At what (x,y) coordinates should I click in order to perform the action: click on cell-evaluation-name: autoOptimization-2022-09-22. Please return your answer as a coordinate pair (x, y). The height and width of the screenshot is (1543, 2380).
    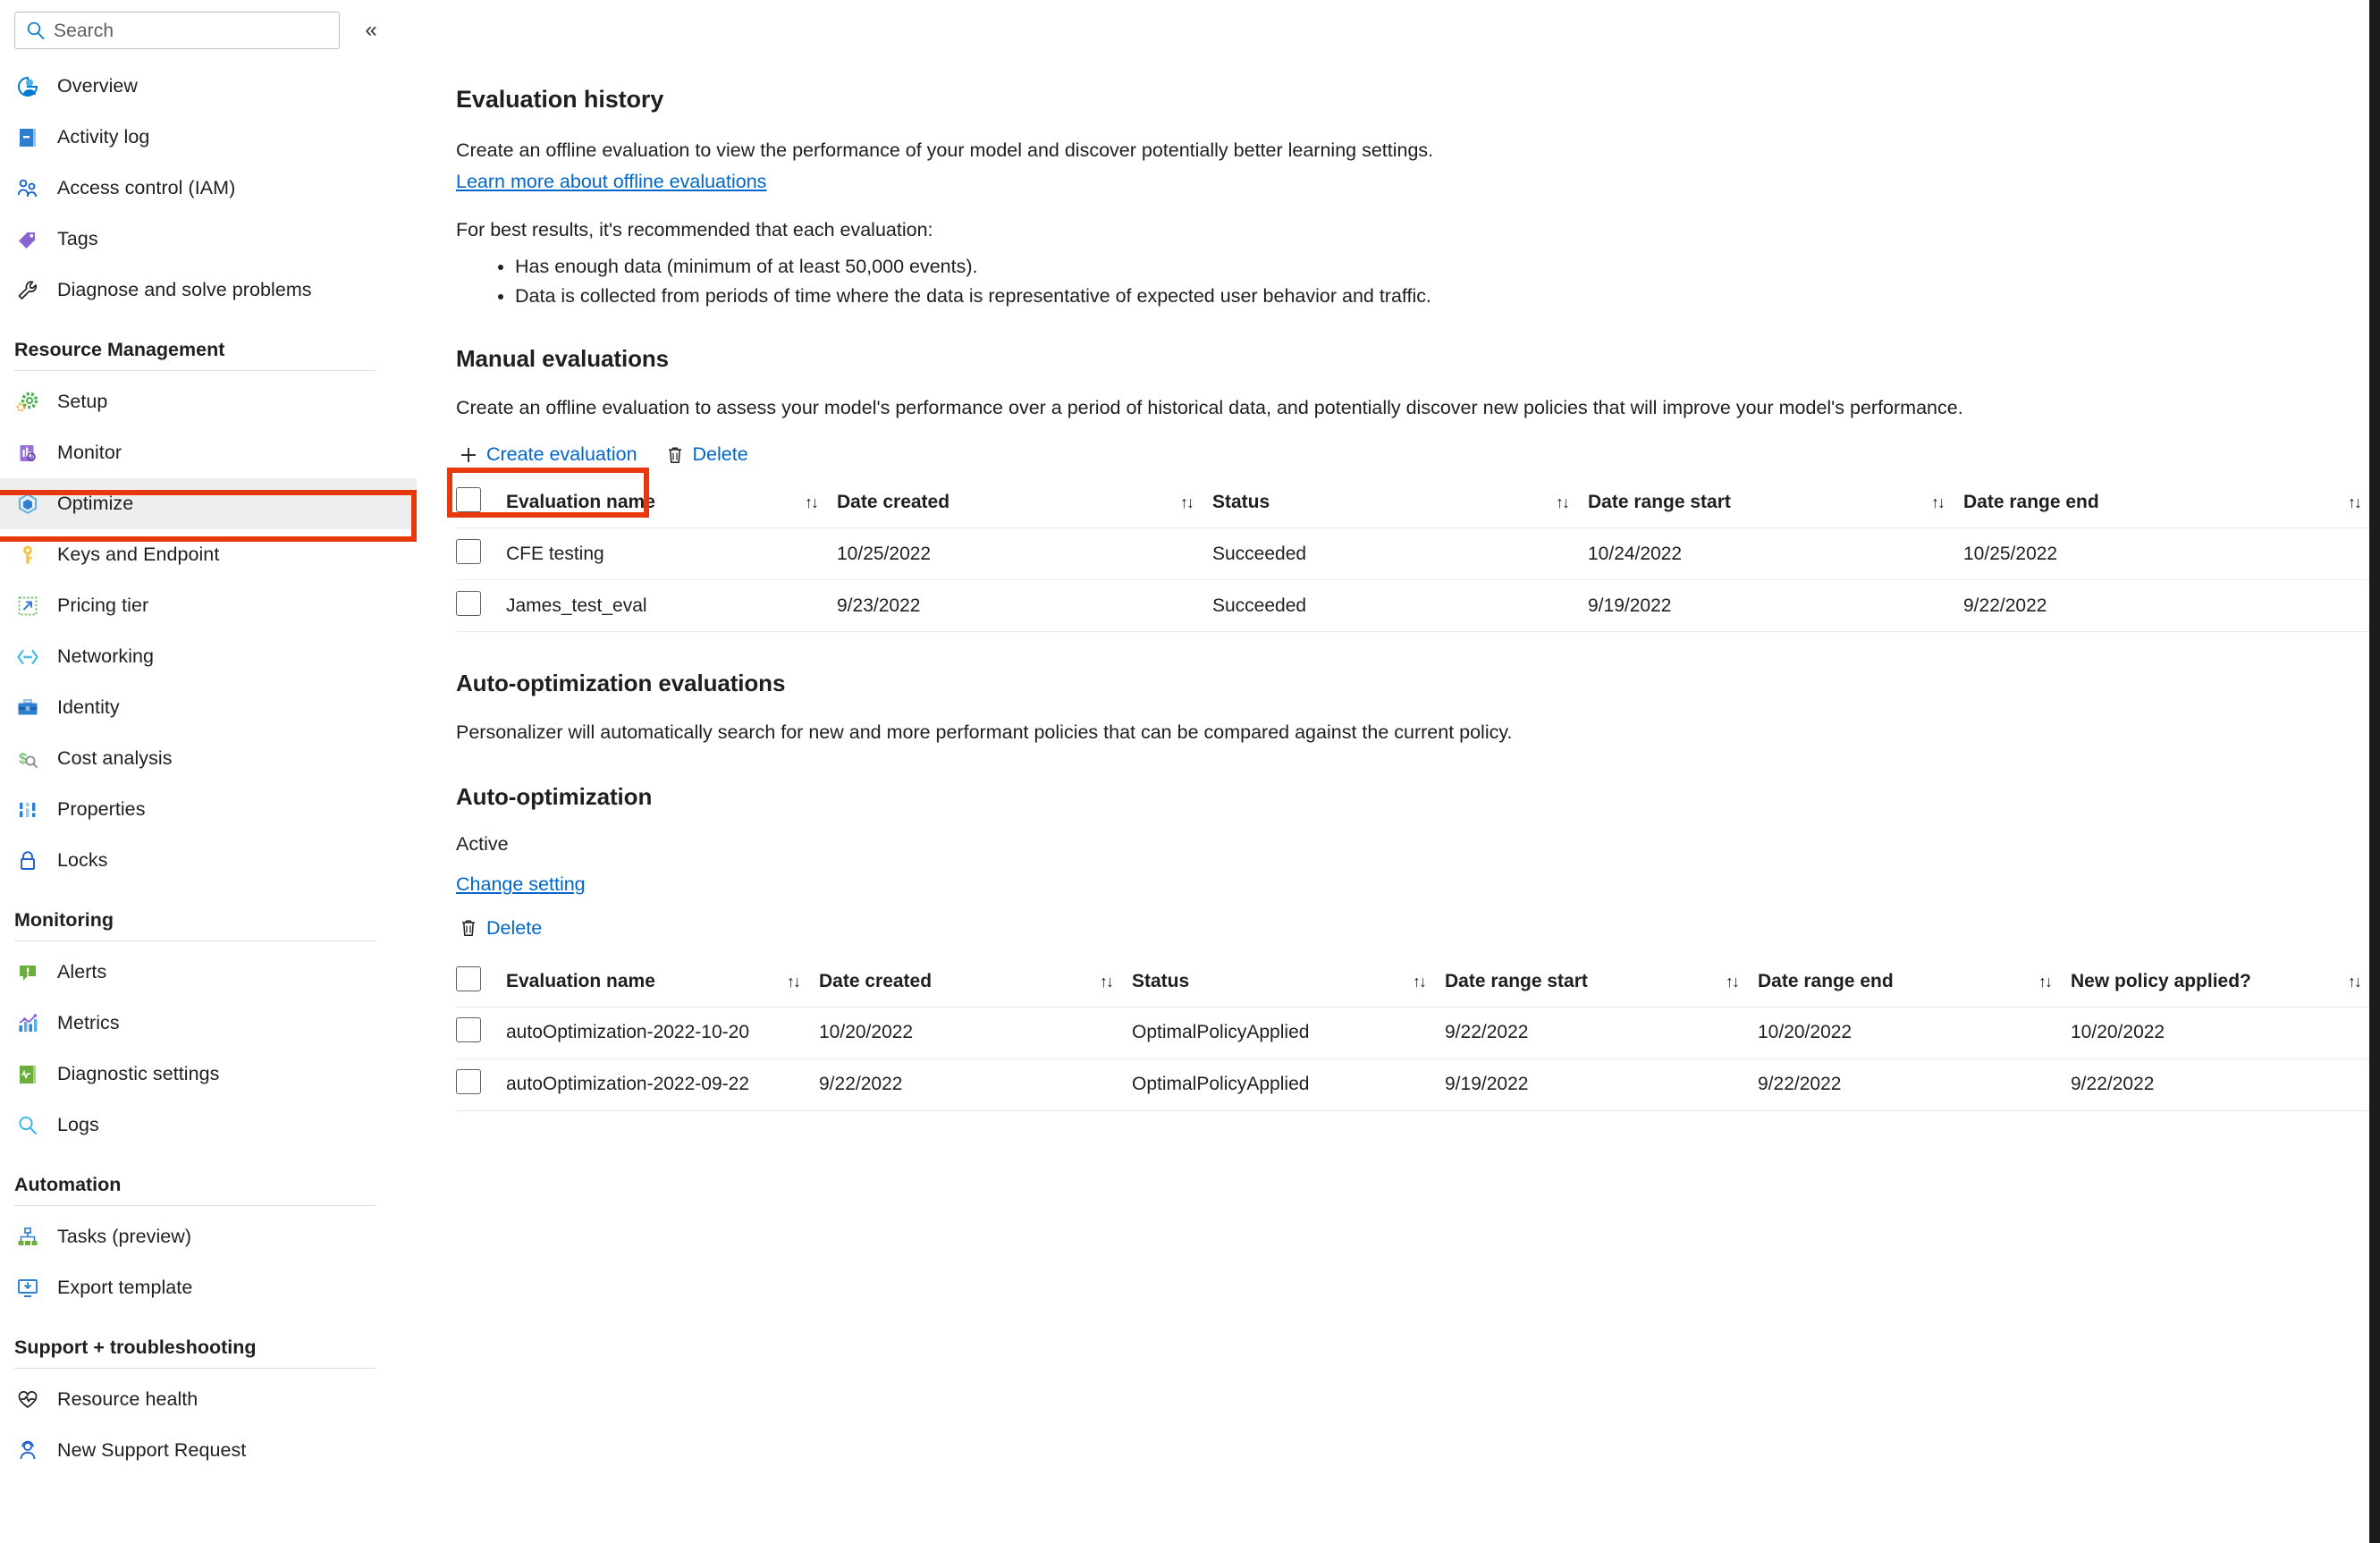
    Looking at the image, I should click on (662, 1084).